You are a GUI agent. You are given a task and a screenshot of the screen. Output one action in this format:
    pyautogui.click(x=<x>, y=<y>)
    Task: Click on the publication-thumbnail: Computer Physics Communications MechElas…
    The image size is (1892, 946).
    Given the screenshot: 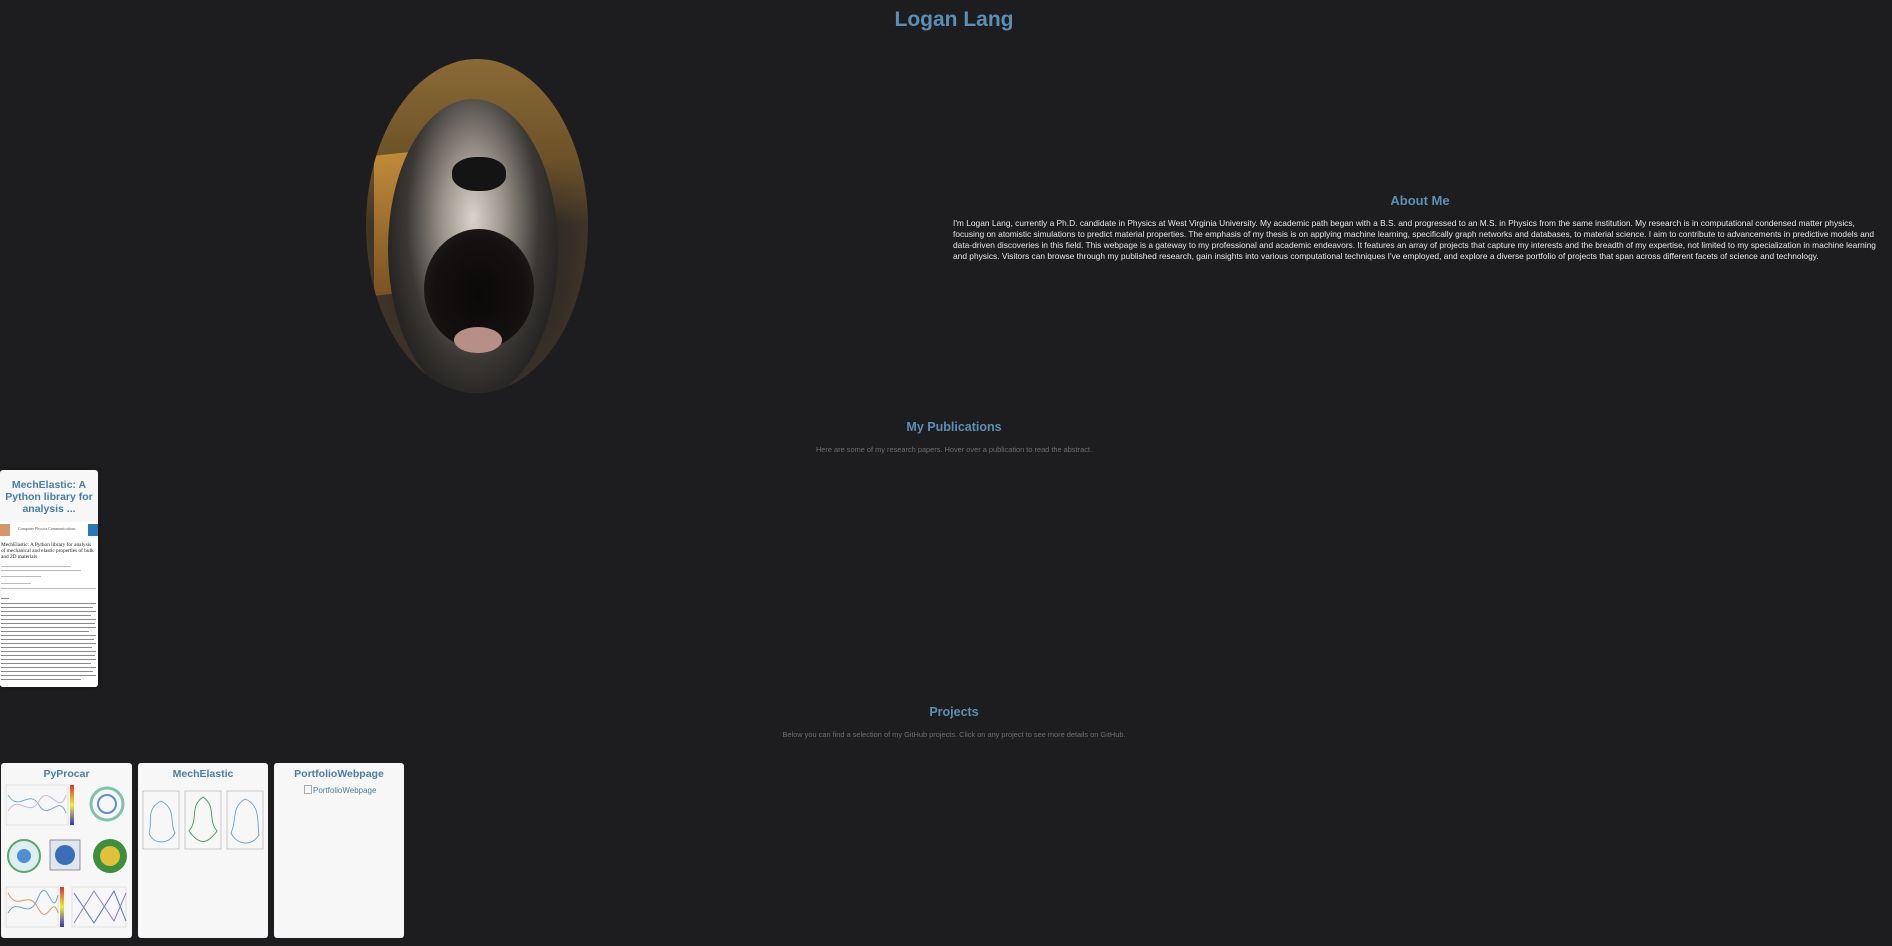 What is the action you would take?
    pyautogui.click(x=49, y=604)
    